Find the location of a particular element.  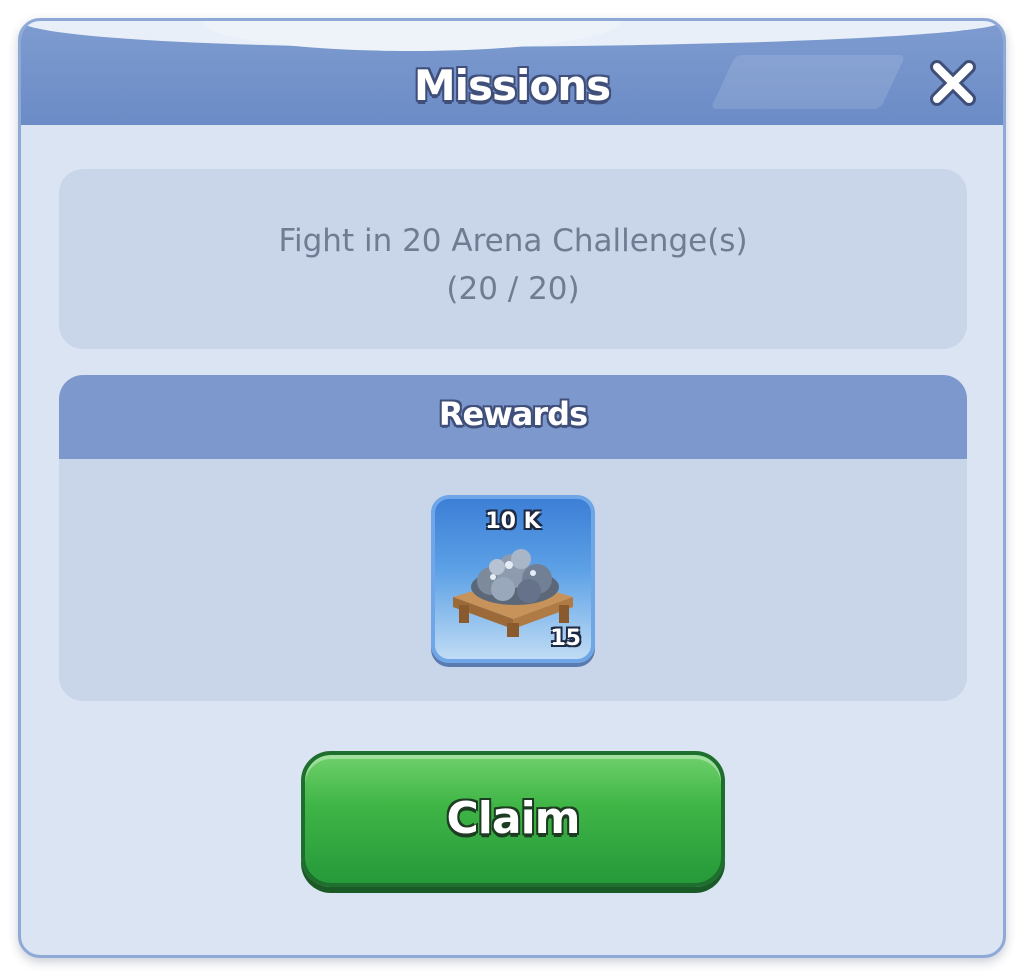

reward-level: 15 is located at coordinates (565, 638).